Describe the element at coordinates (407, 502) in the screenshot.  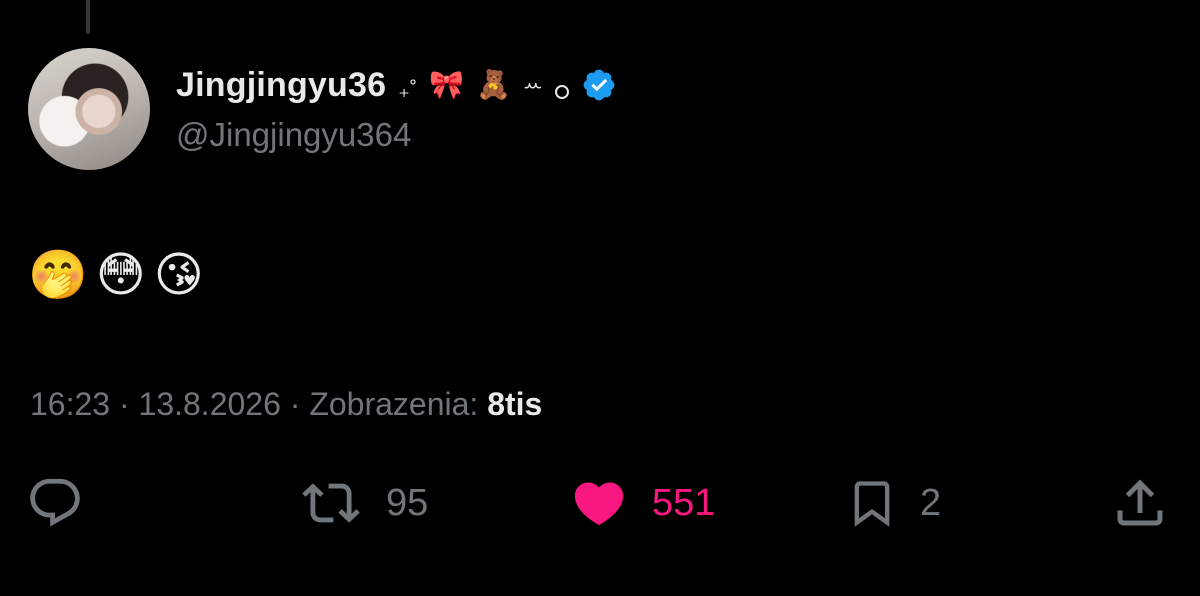
I see `retweet-count: 95` at that location.